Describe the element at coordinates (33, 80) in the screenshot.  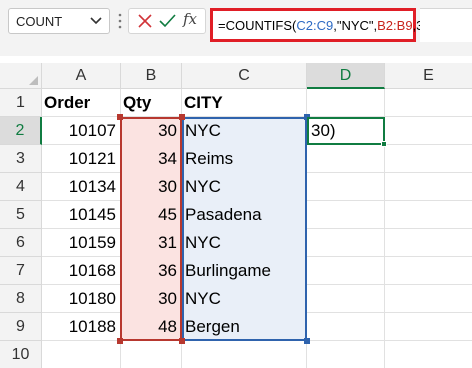
I see `select-all-triangle-icon` at that location.